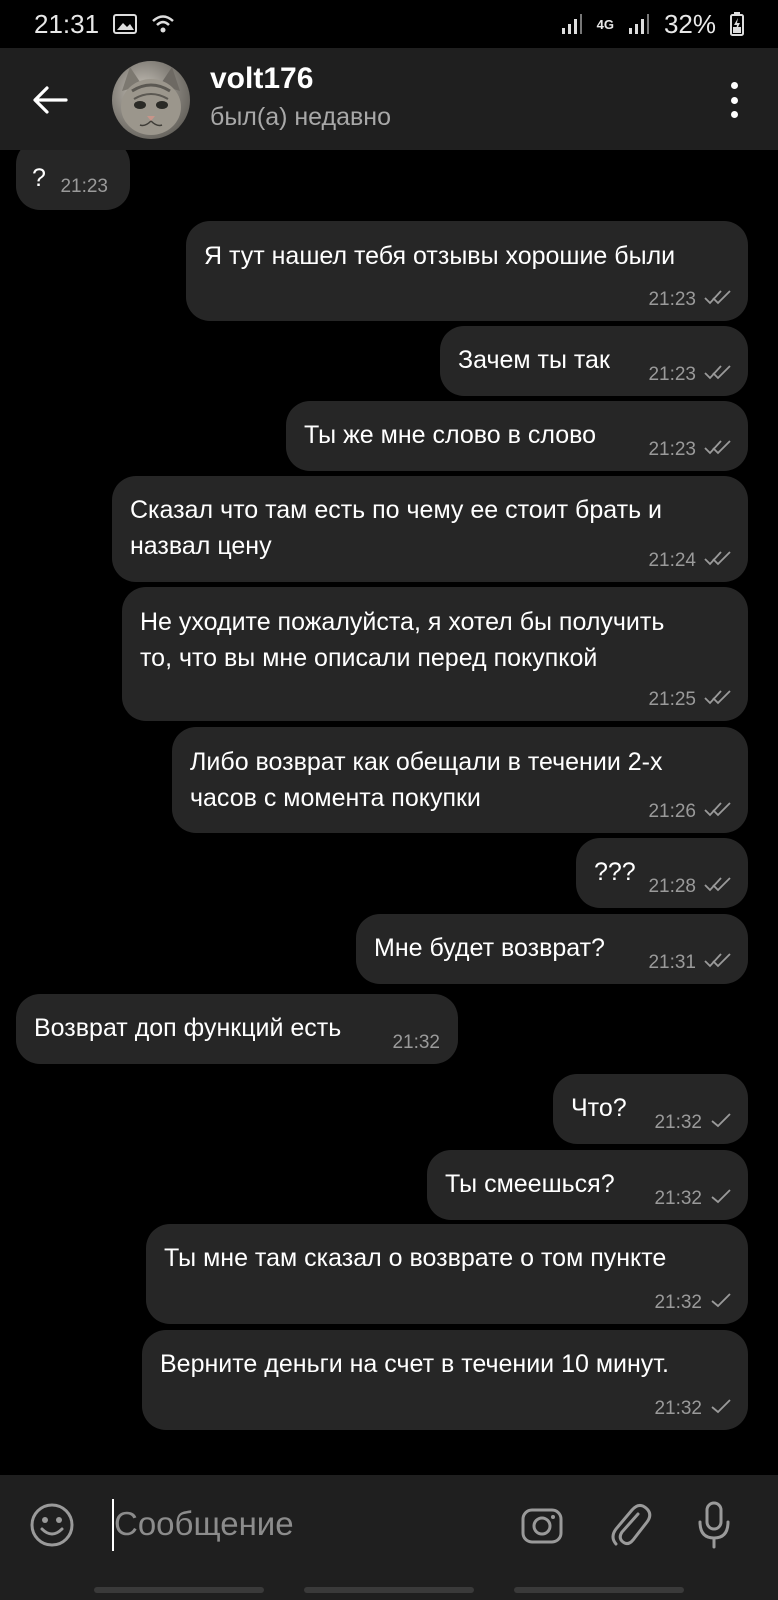 Image resolution: width=778 pixels, height=1600 pixels. I want to click on message-composer: Сообщение, so click(389, 1537).